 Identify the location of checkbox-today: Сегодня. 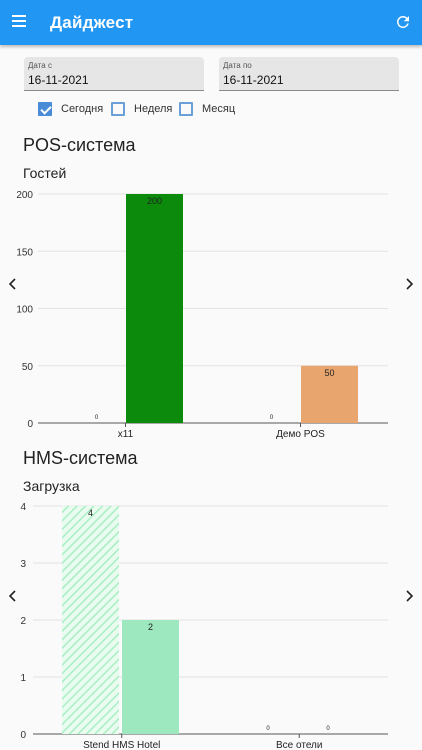
(70, 109).